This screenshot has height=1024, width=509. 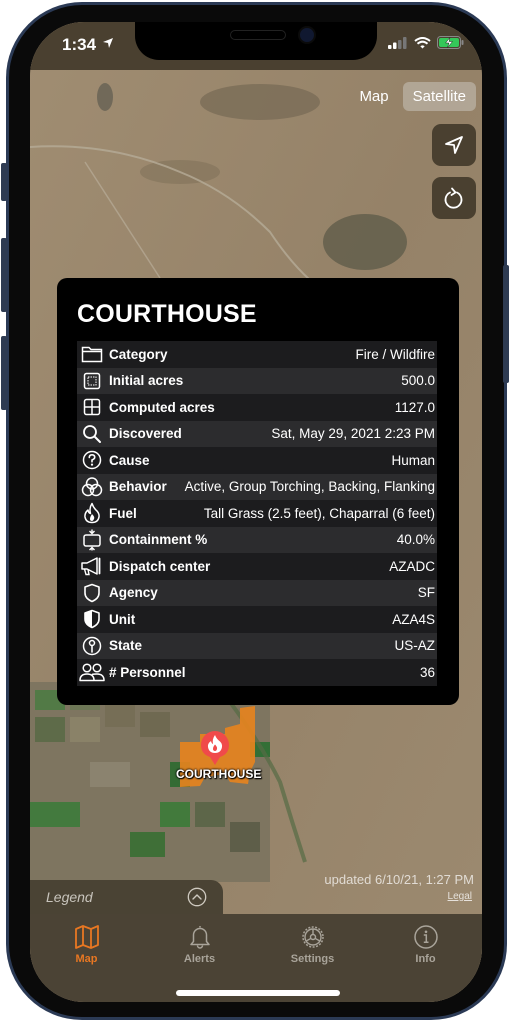 What do you see at coordinates (92, 355) in the screenshot?
I see `folder-icon` at bounding box center [92, 355].